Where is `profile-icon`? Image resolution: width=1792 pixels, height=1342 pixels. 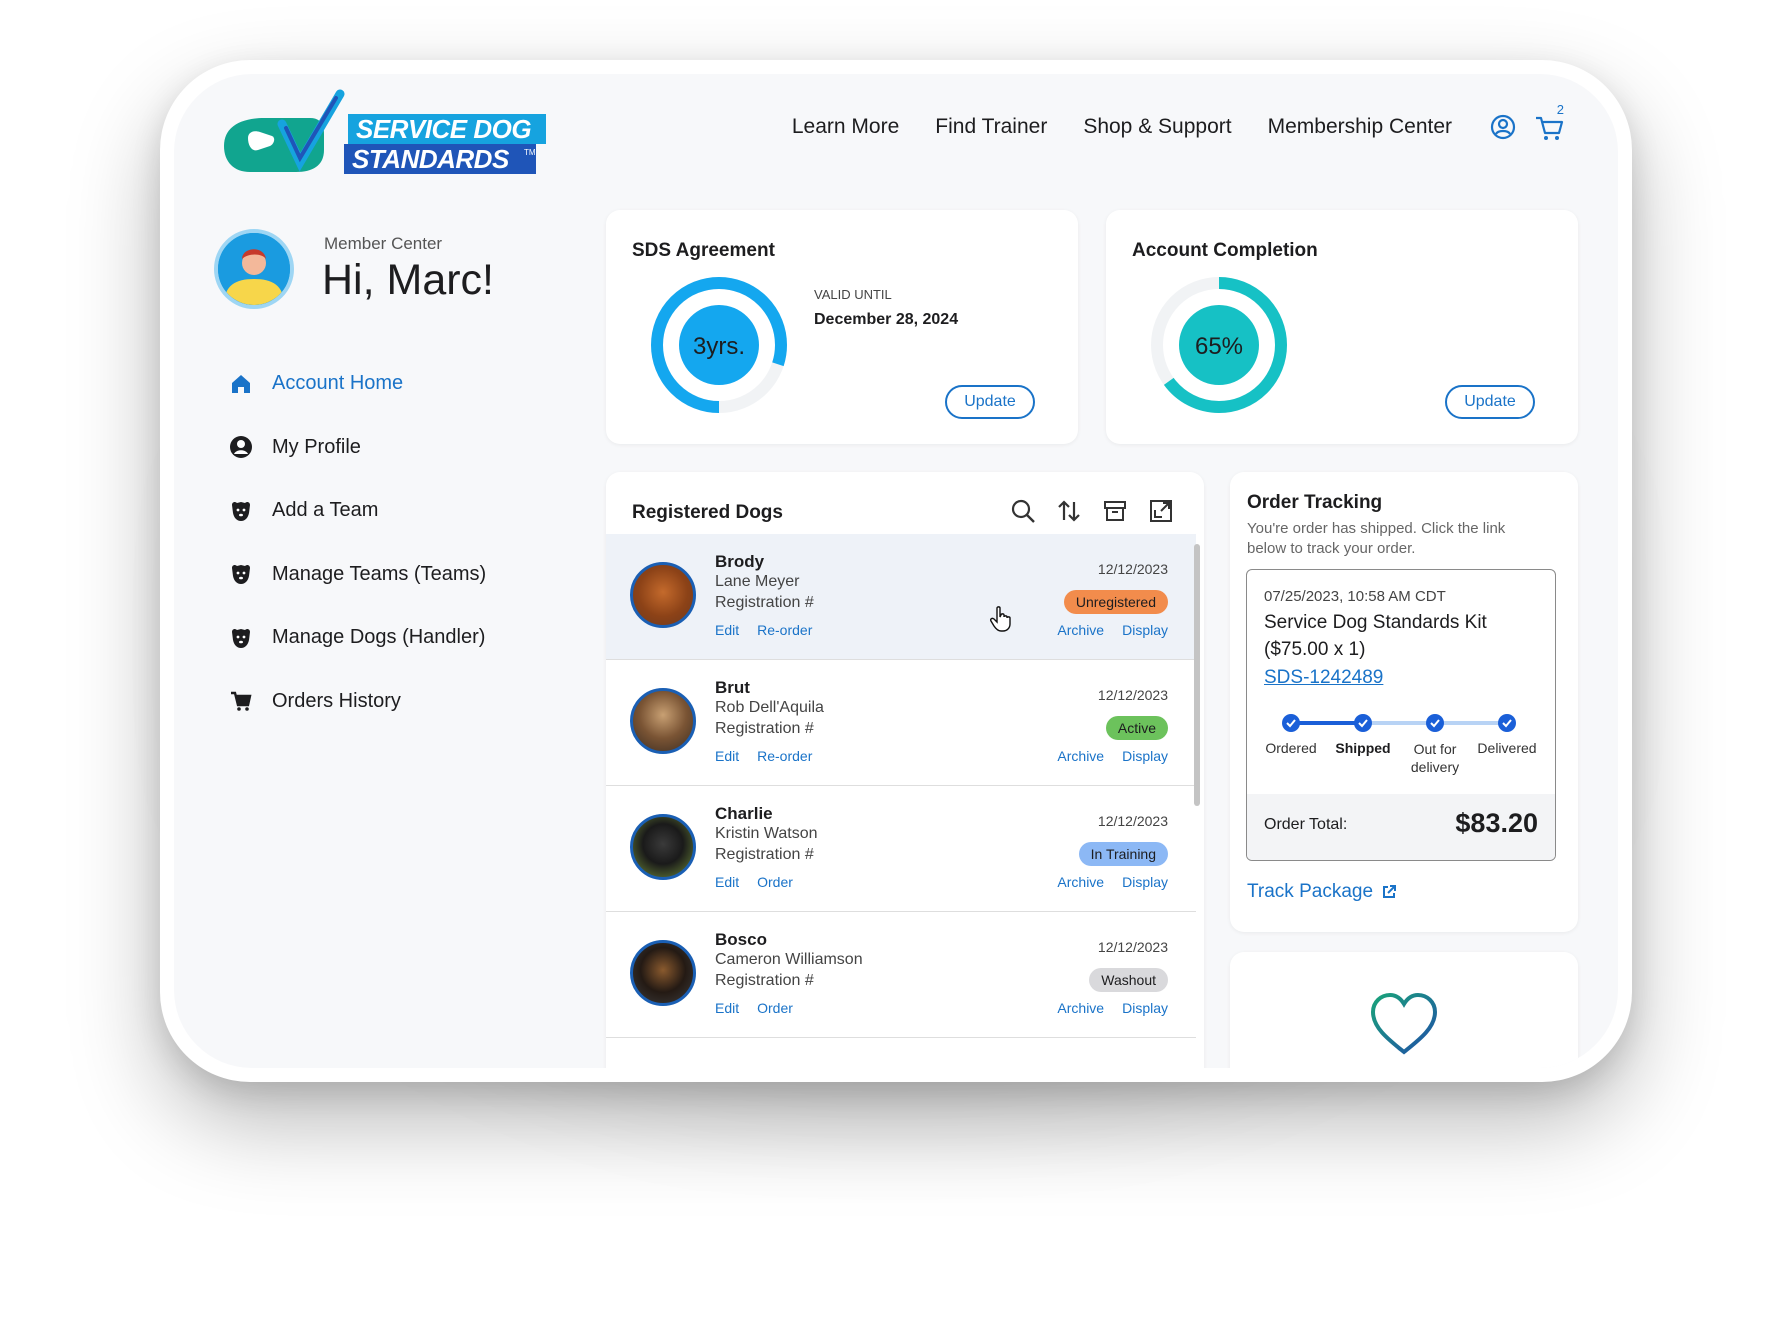 profile-icon is located at coordinates (241, 447).